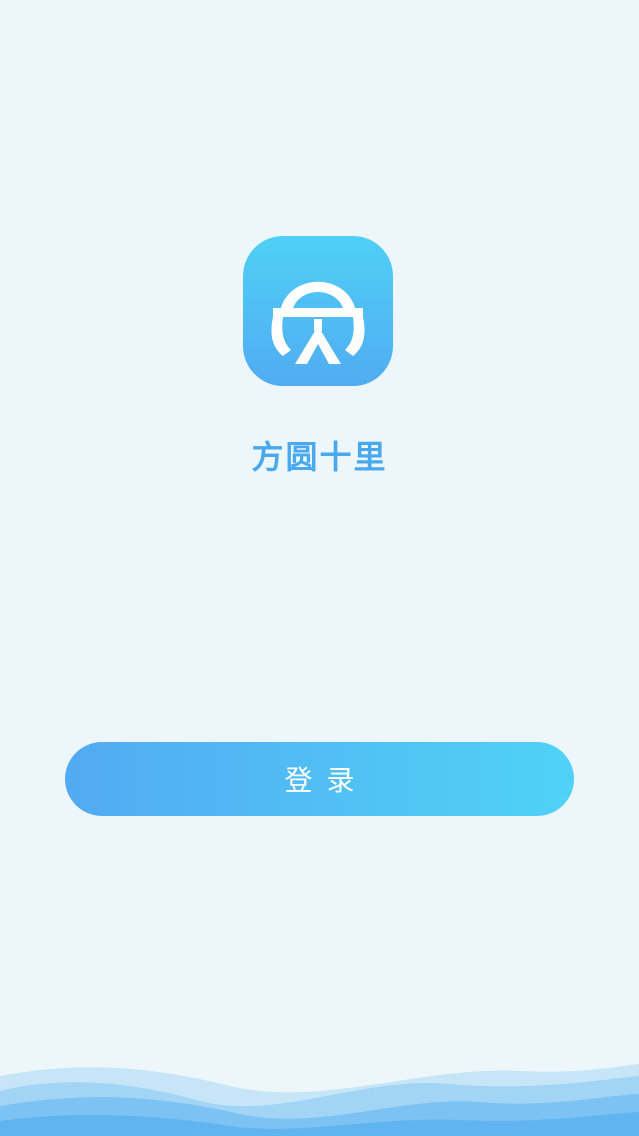 This screenshot has height=1136, width=639. What do you see at coordinates (319, 1086) in the screenshot?
I see `wave-decoration` at bounding box center [319, 1086].